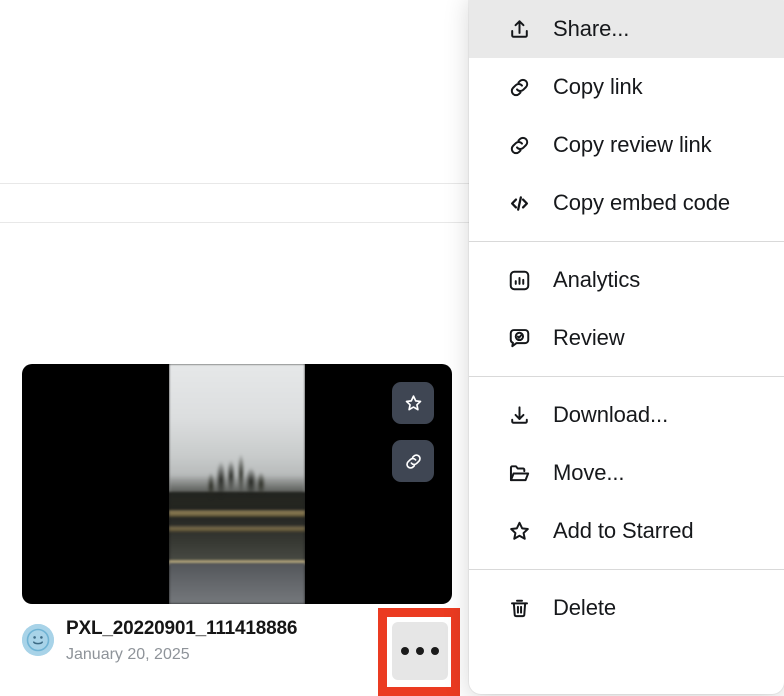  I want to click on frame-brush, so click(237, 479).